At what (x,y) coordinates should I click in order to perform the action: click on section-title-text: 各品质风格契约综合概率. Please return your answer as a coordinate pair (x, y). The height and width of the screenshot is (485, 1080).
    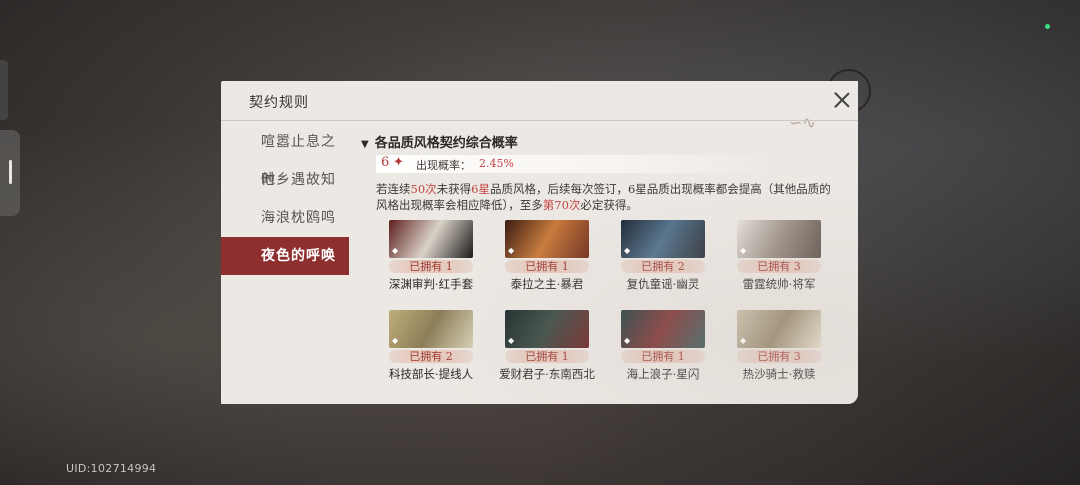
    Looking at the image, I should click on (446, 143).